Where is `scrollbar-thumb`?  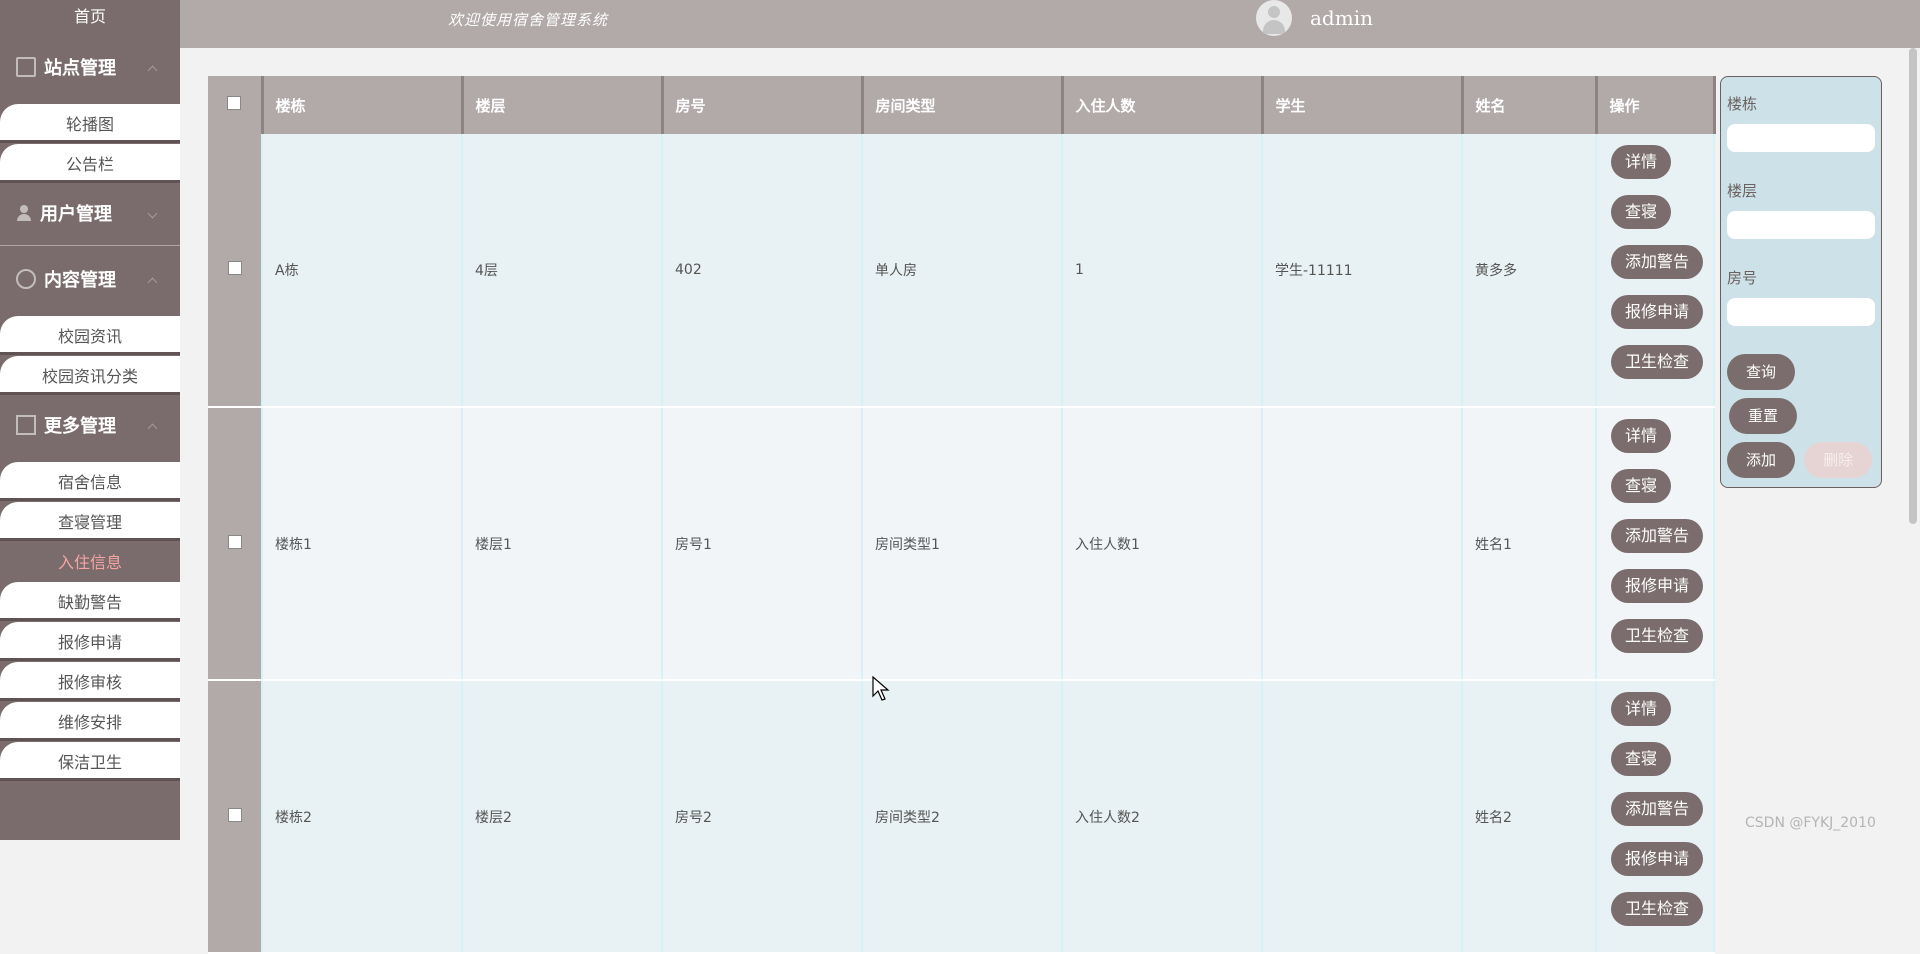
scrollbar-thumb is located at coordinates (1913, 286).